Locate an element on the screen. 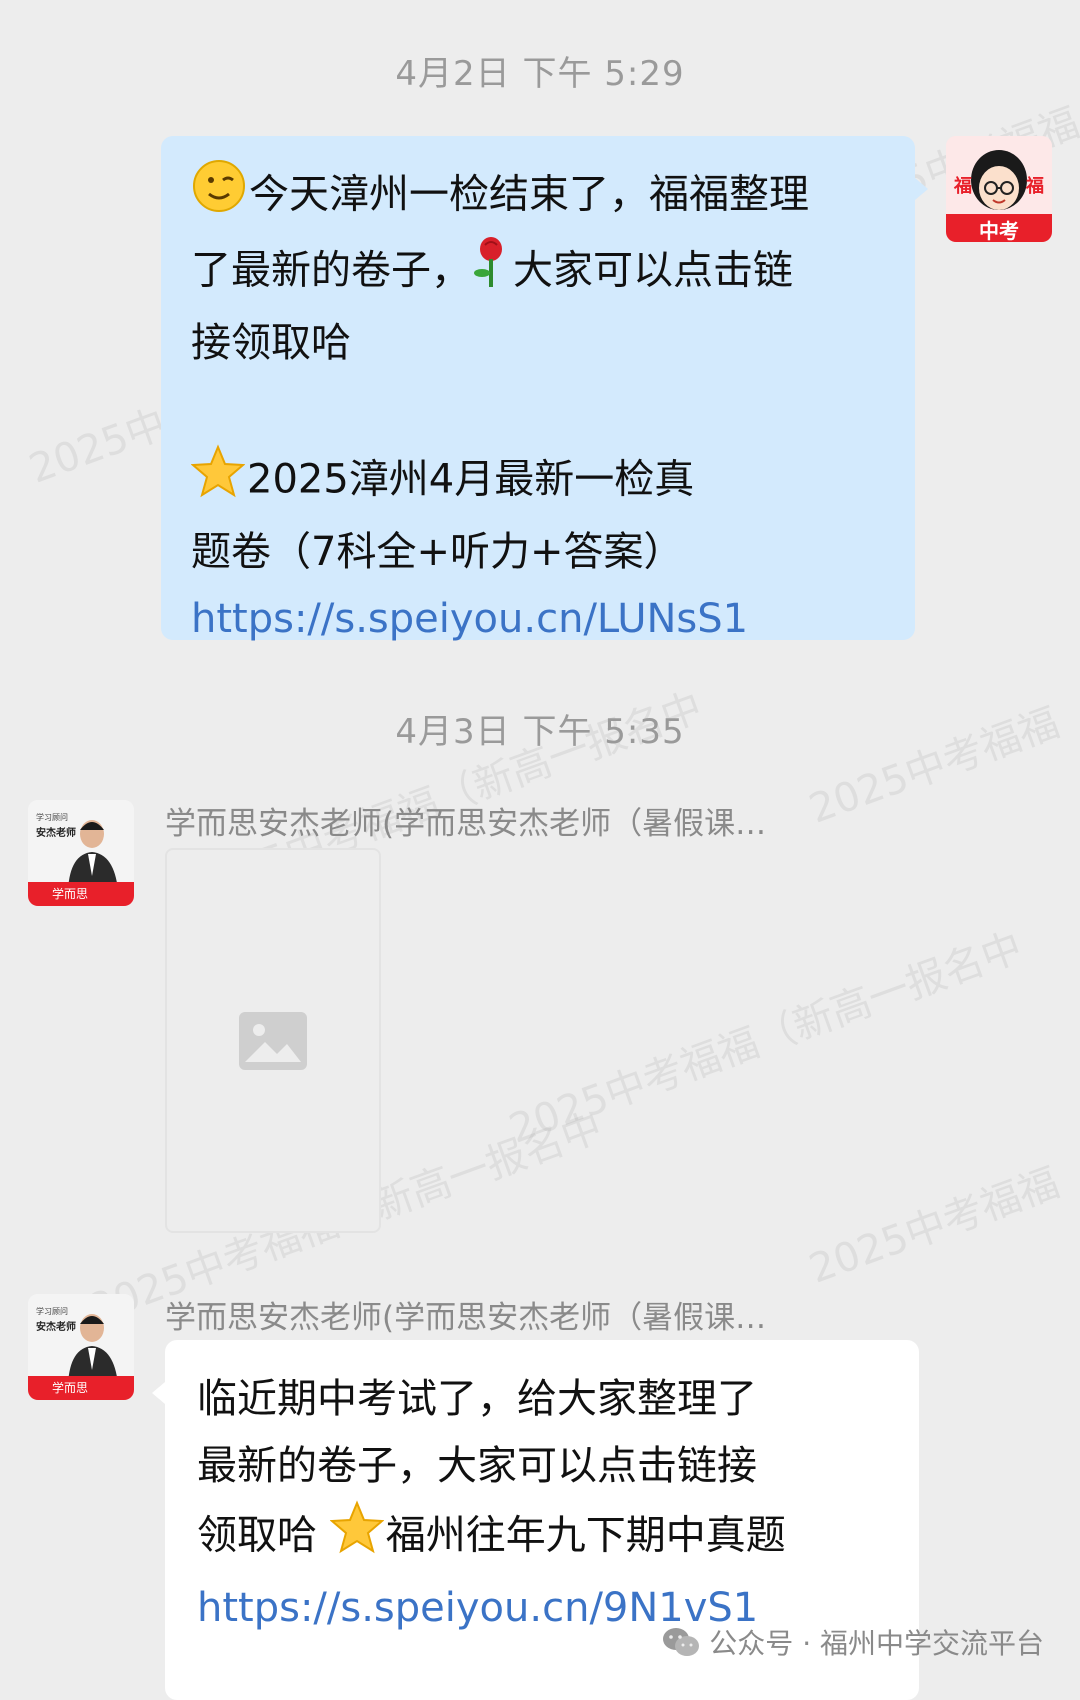  wechat-account-footer: 公众号 · 福州中学交流平台 is located at coordinates (852, 1642).